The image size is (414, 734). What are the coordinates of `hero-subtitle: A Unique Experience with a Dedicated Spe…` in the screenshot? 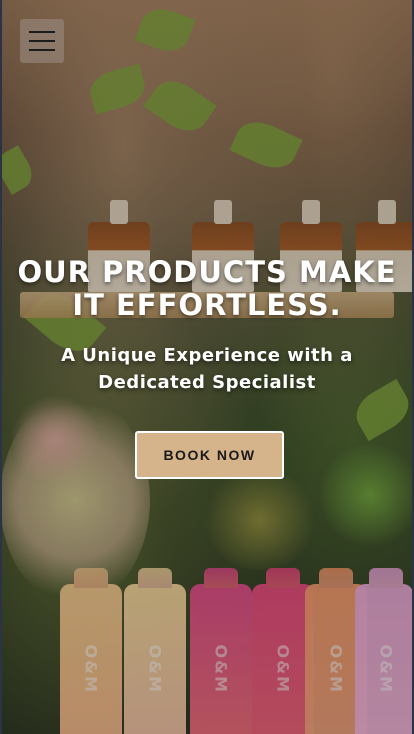 It's located at (207, 369).